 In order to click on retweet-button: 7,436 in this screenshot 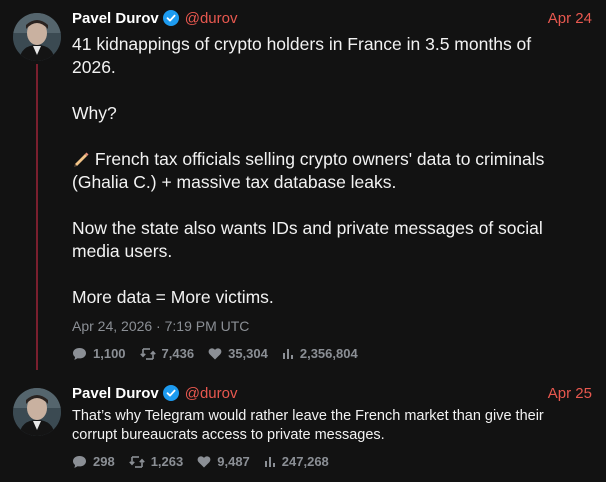, I will do `click(167, 353)`.